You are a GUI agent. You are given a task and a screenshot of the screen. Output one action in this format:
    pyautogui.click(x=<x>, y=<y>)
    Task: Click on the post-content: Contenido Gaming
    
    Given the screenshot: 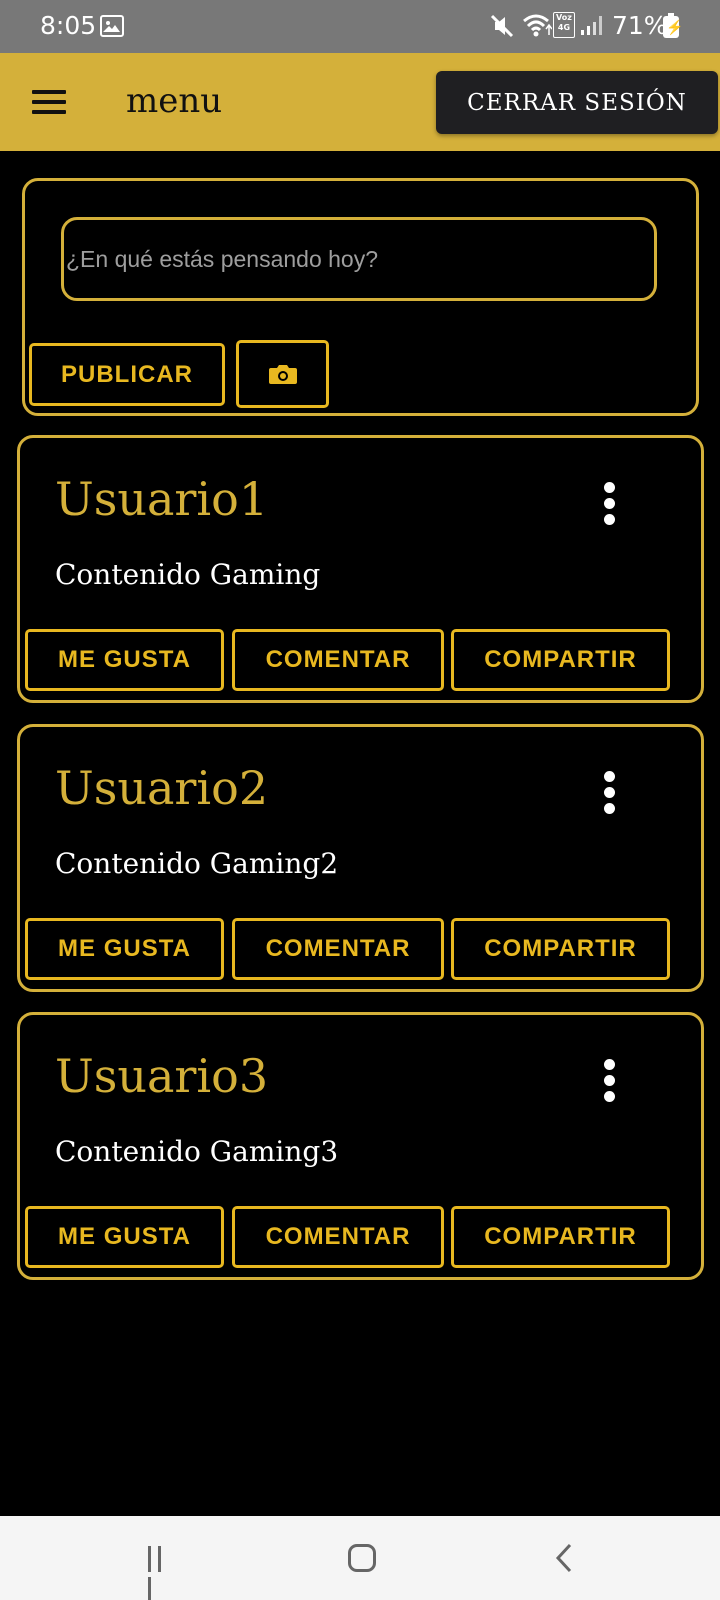 What is the action you would take?
    pyautogui.click(x=188, y=574)
    